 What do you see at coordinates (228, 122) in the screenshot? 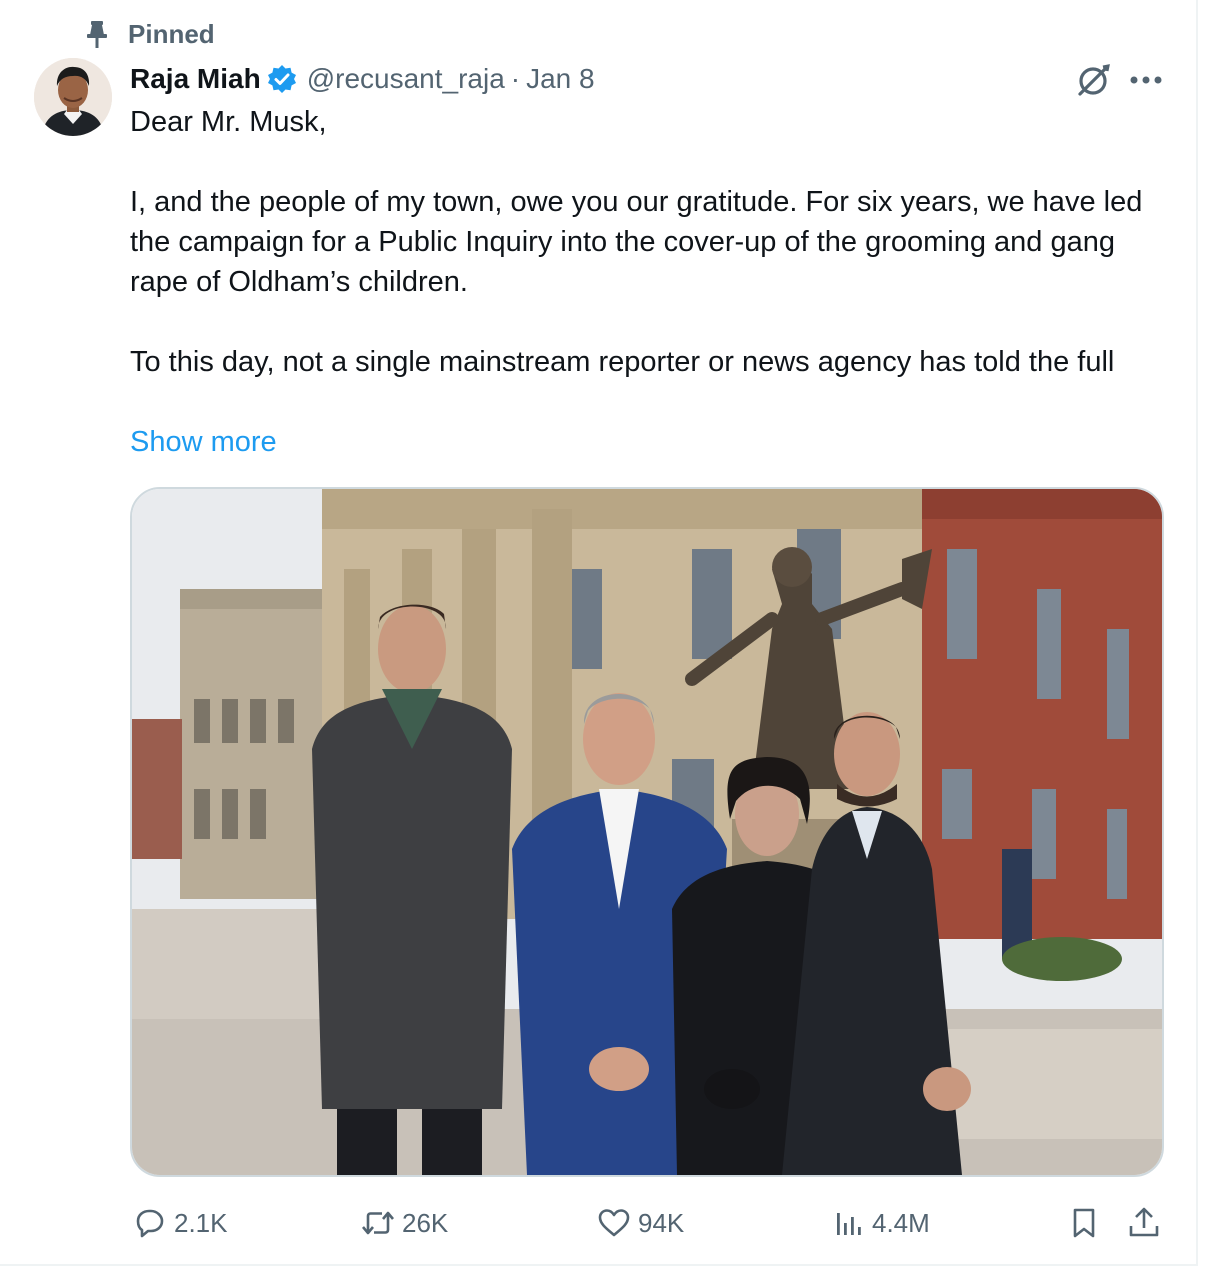
I see `tweet-greeting: Dear Mr. Musk,` at bounding box center [228, 122].